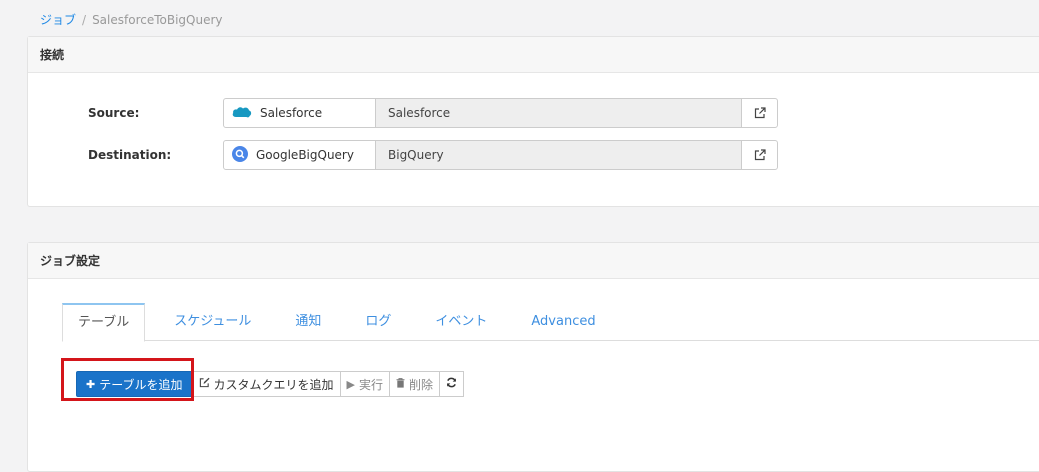  Describe the element at coordinates (421, 384) in the screenshot. I see `delete-label: 削除` at that location.